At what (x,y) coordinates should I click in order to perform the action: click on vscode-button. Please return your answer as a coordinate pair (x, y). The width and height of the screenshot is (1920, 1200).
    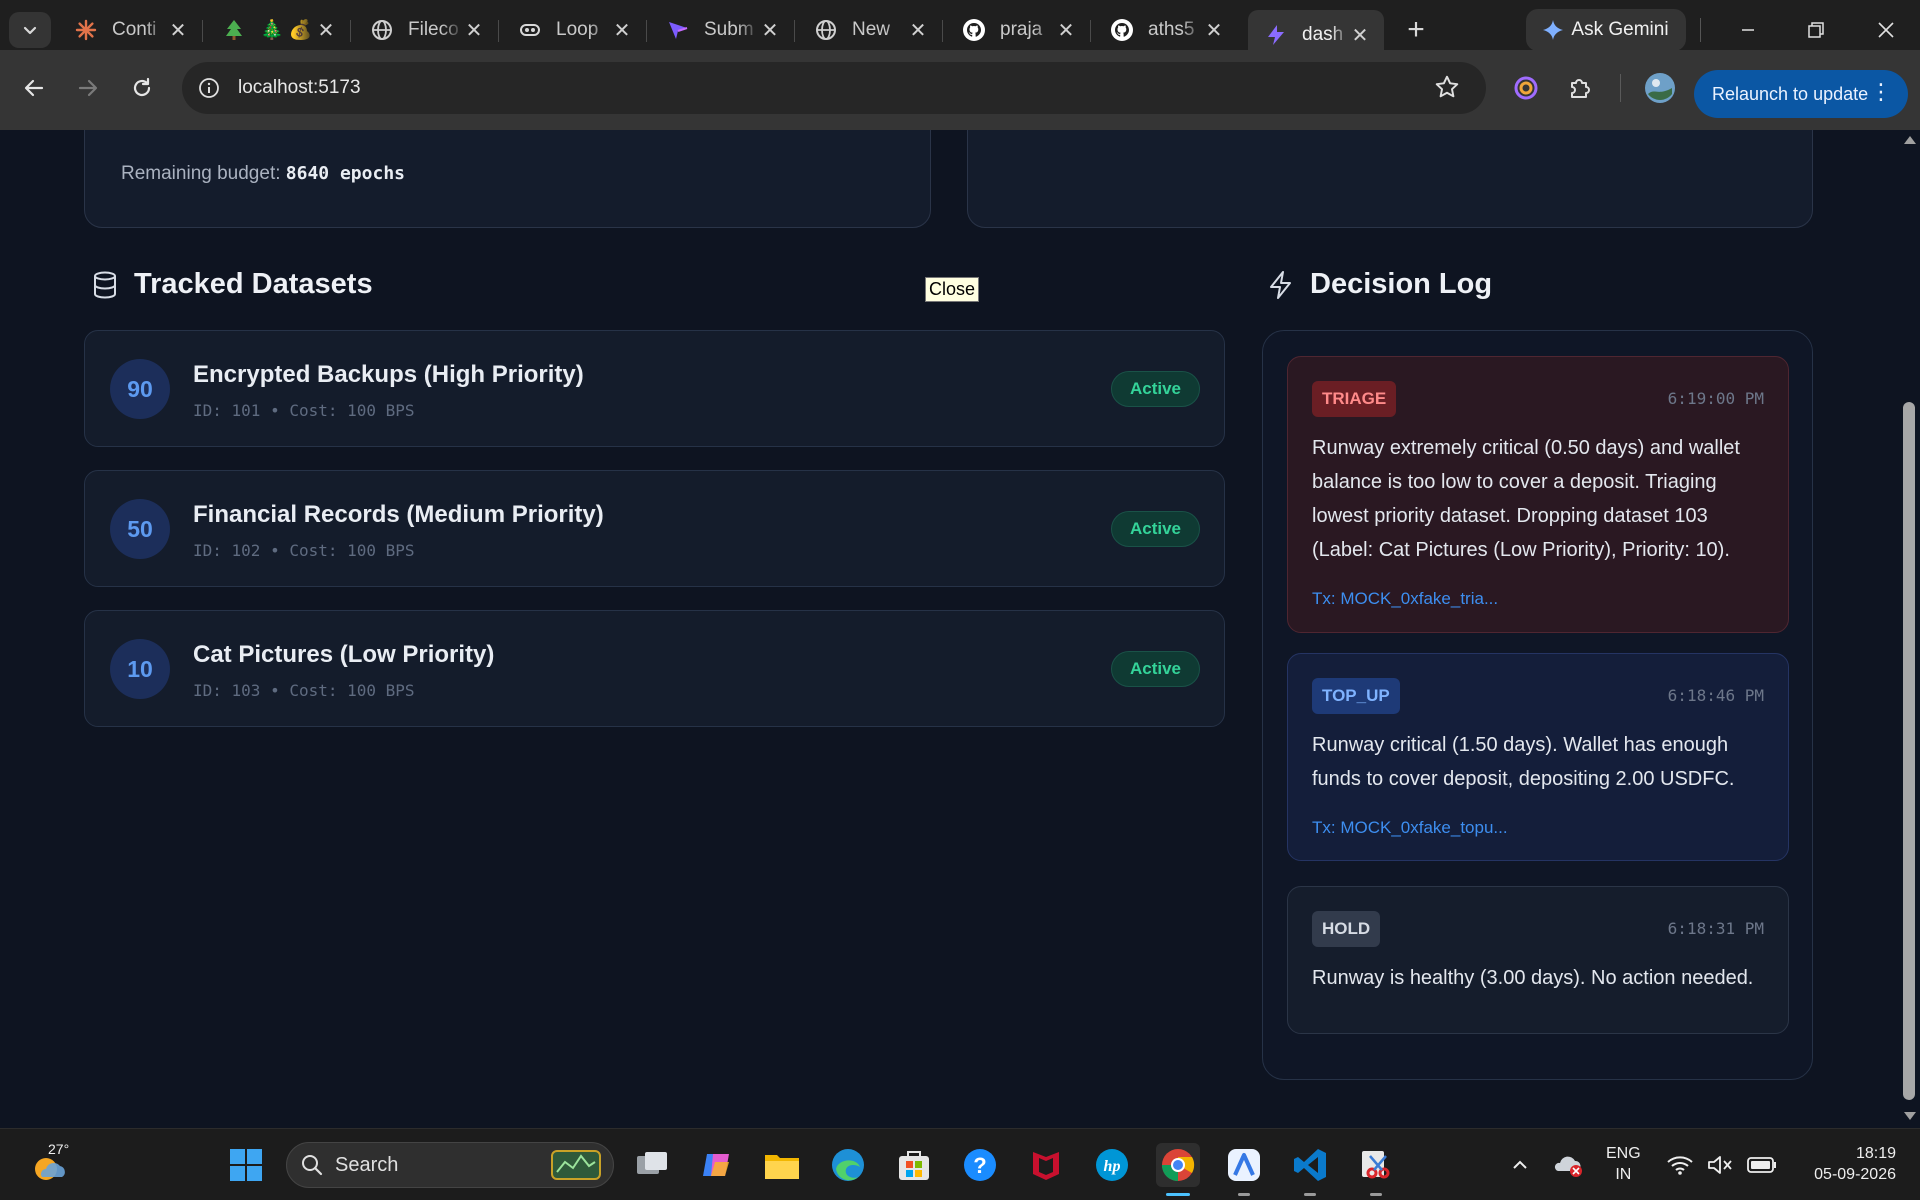
    Looking at the image, I should click on (1310, 1165).